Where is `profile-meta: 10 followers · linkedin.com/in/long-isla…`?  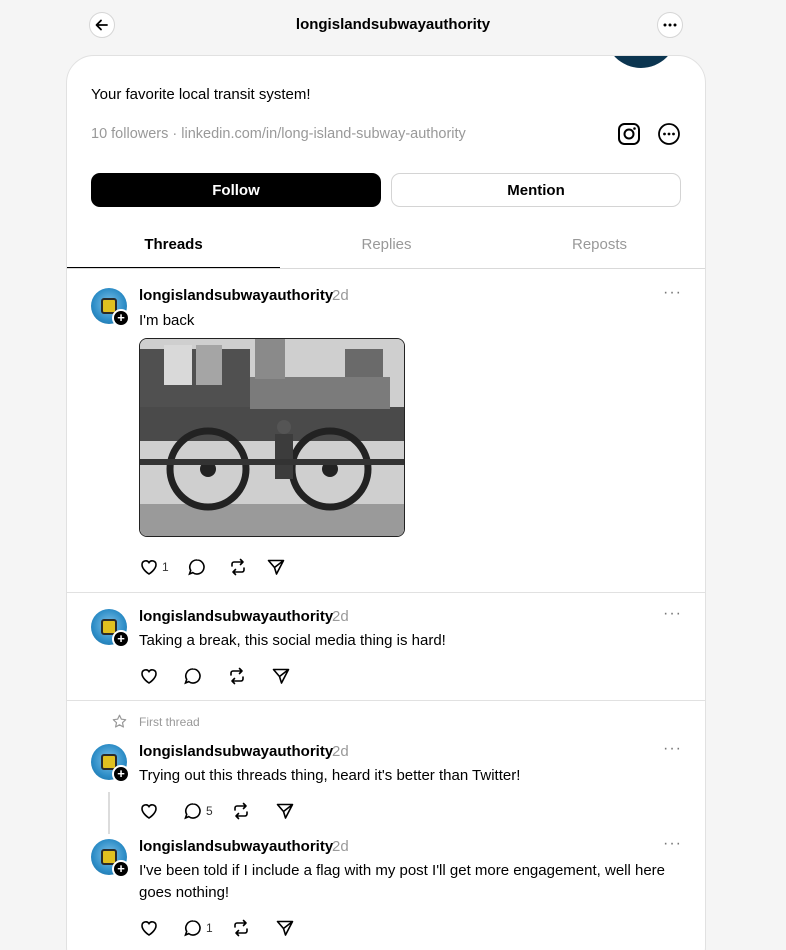
profile-meta: 10 followers · linkedin.com/in/long-isla… is located at coordinates (278, 134).